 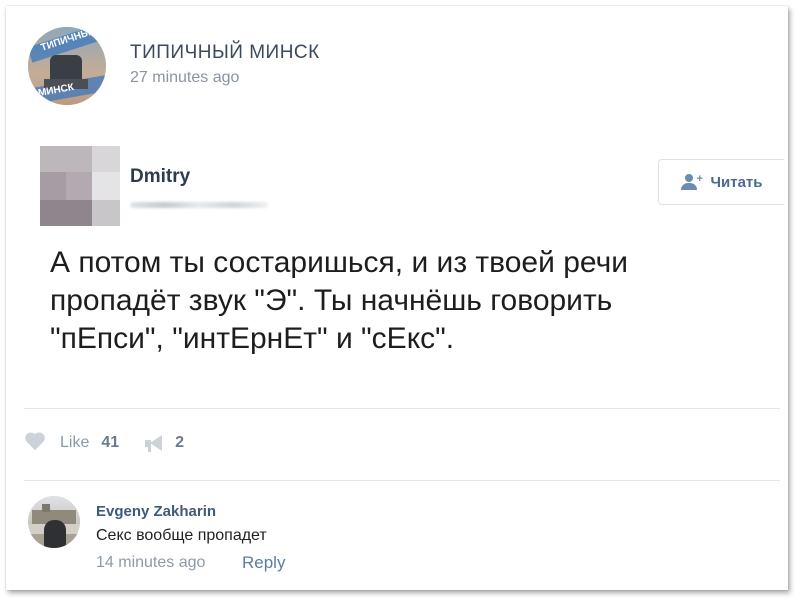 What do you see at coordinates (252, 338) in the screenshot?
I see `post-line-3: "пЕпси", "интЕрнЕт" и "сЕкс".` at bounding box center [252, 338].